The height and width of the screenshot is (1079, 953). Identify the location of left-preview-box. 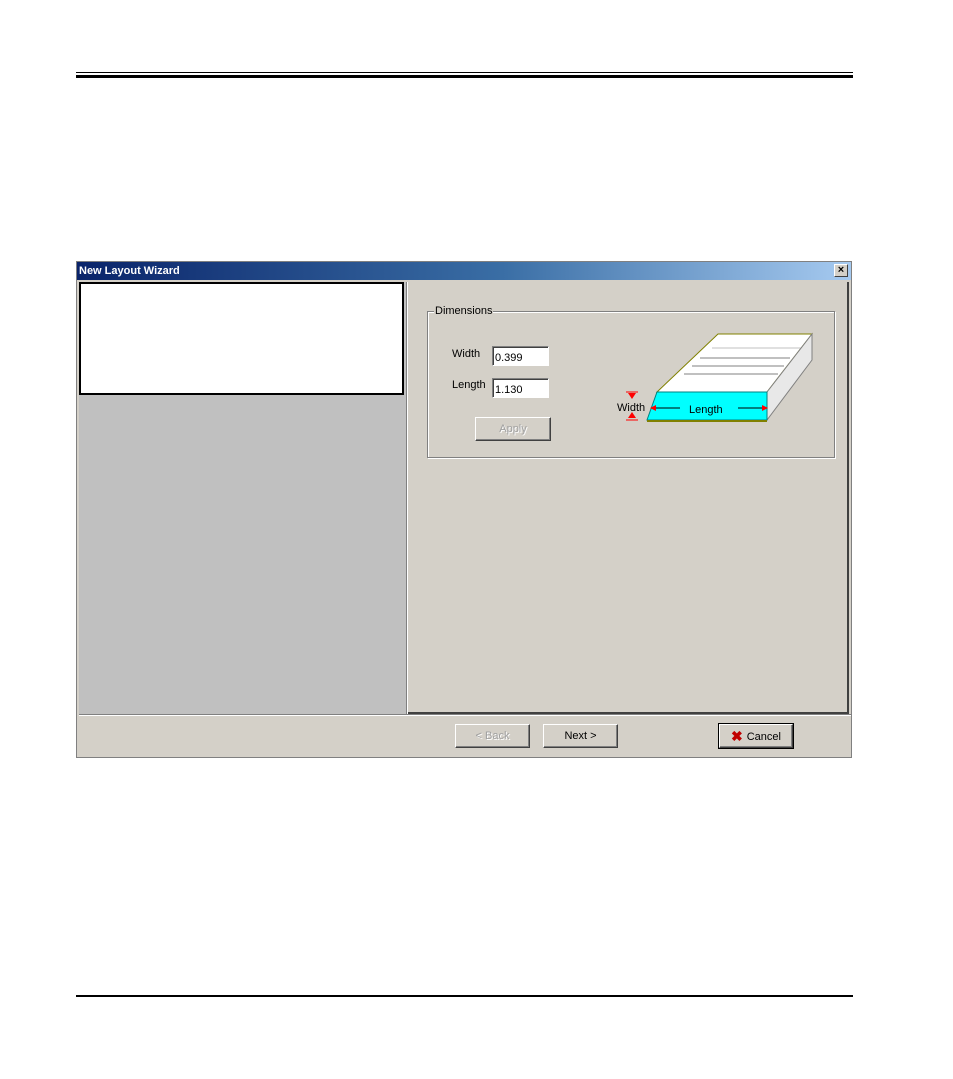
(241, 338).